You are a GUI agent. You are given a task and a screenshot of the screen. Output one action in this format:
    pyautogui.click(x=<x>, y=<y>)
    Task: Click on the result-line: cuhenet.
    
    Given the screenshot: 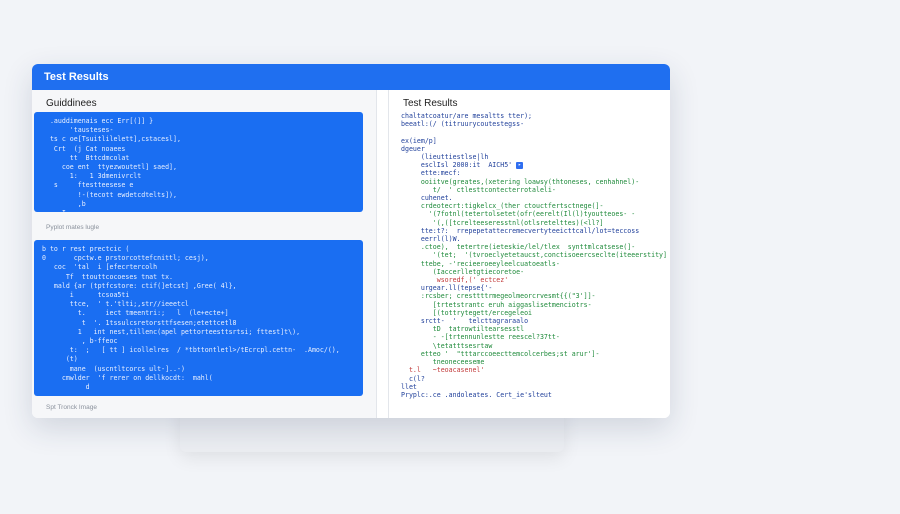 What is the action you would take?
    pyautogui.click(x=427, y=198)
    